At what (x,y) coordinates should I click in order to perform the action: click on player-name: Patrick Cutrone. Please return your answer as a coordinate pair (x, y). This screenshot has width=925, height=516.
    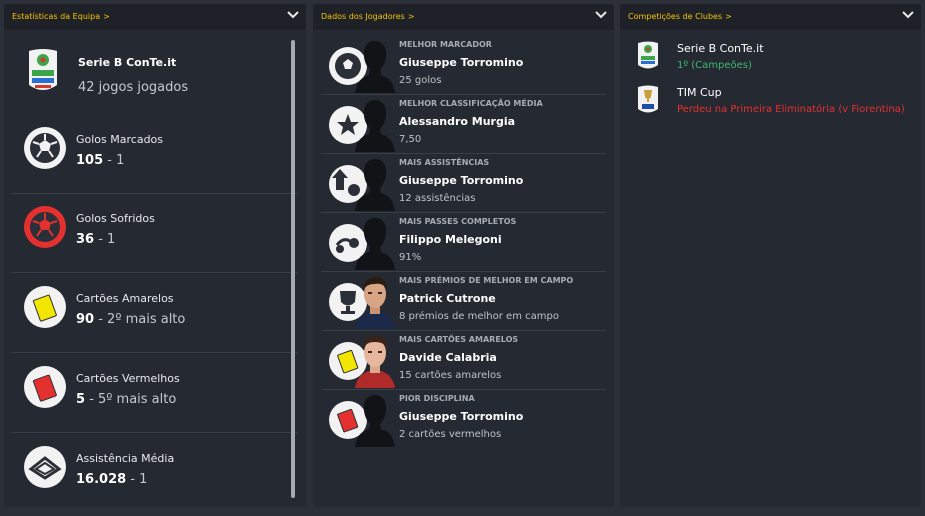
    Looking at the image, I should click on (447, 298).